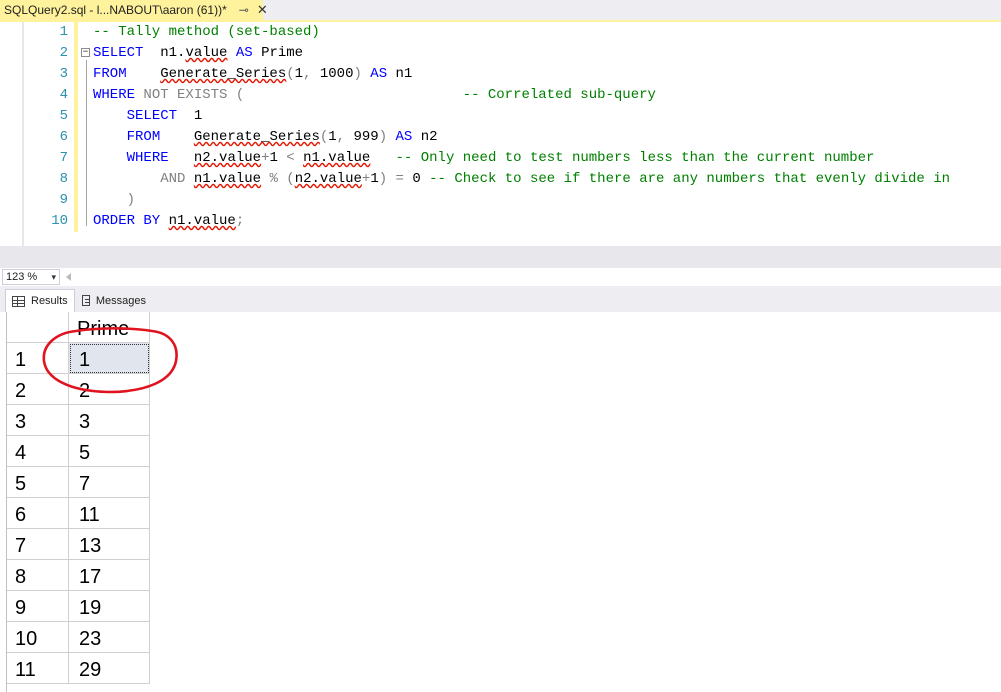 Image resolution: width=1001 pixels, height=692 pixels. Describe the element at coordinates (38, 327) in the screenshot. I see `row-header-corner` at that location.